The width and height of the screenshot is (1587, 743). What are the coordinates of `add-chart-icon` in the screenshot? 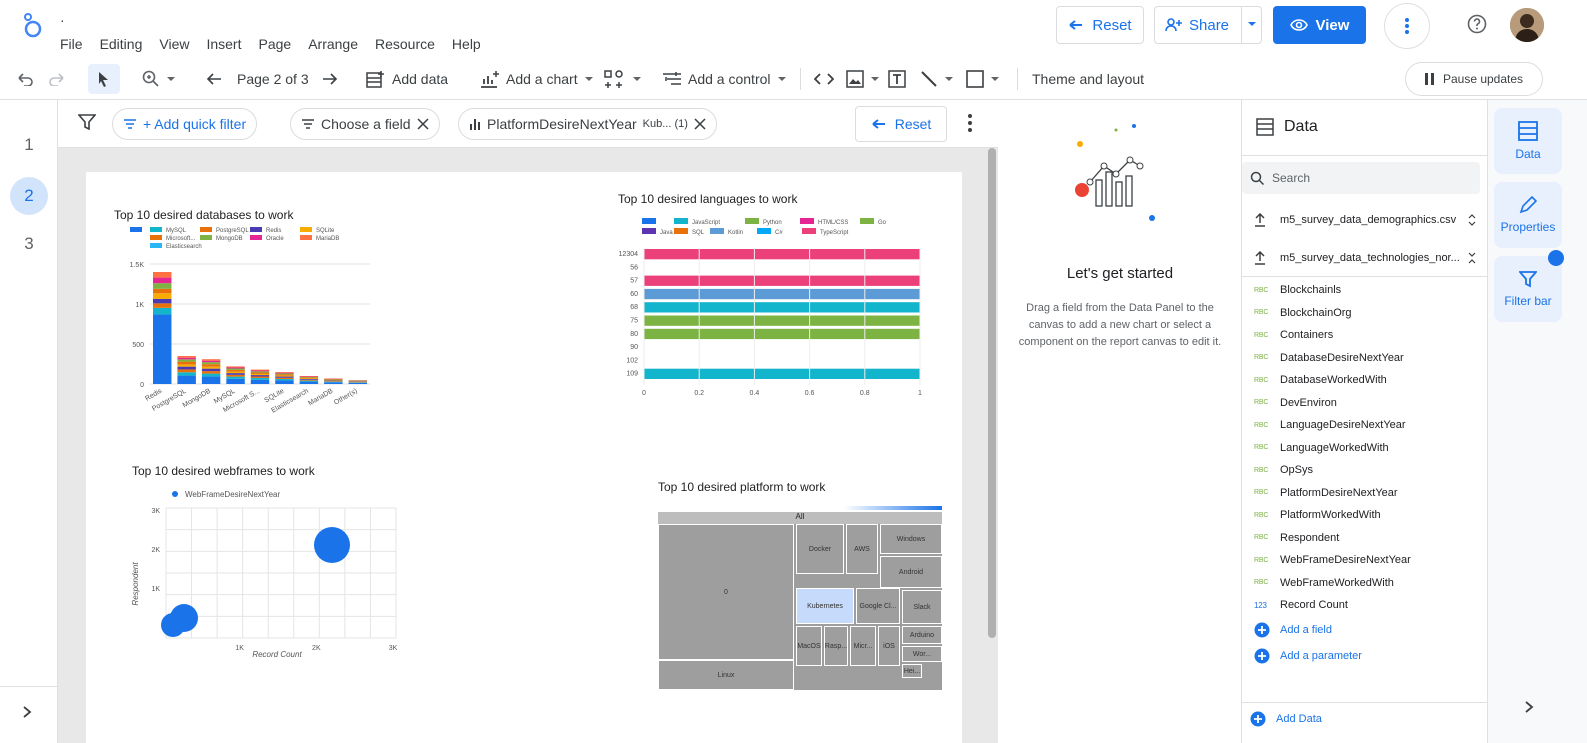 It's located at (490, 79).